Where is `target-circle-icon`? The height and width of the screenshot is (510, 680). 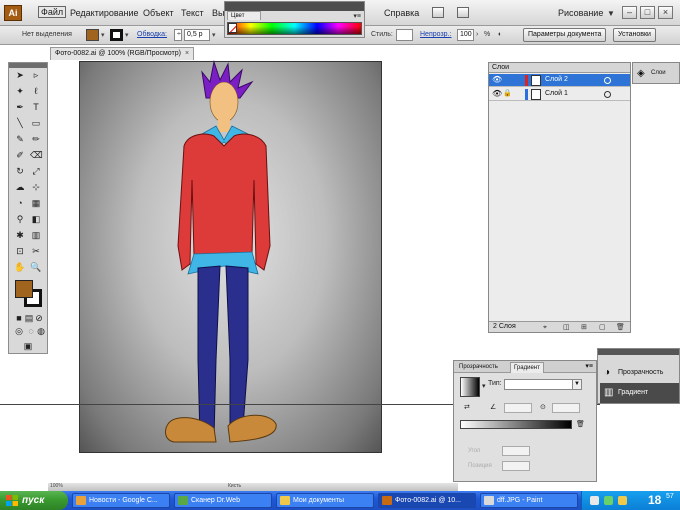 target-circle-icon is located at coordinates (607, 94).